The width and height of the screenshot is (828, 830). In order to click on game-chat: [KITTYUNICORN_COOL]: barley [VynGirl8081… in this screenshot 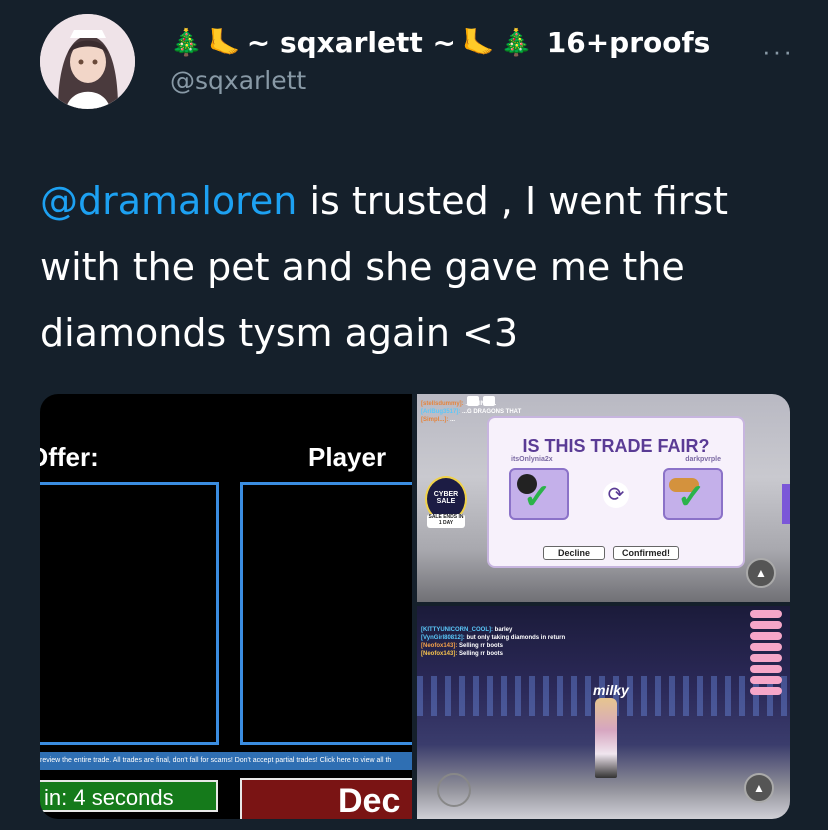, I will do `click(493, 642)`.